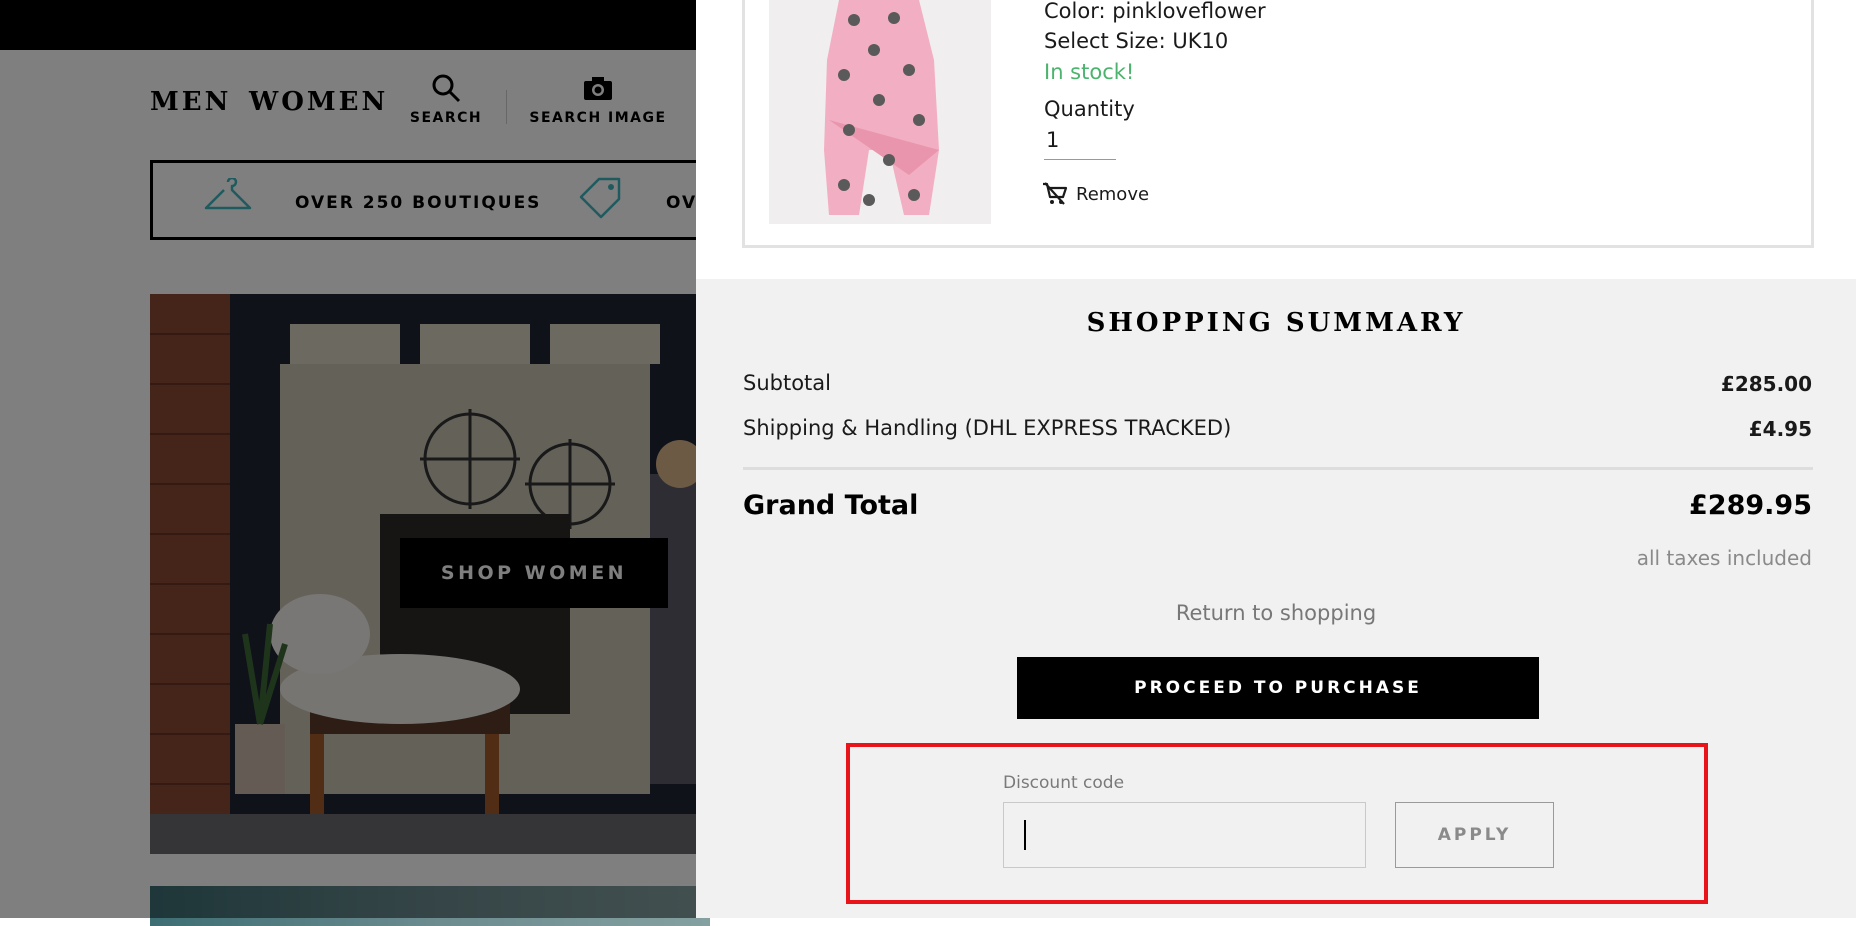 The image size is (1856, 926). What do you see at coordinates (1278, 468) in the screenshot?
I see `summary-divider` at bounding box center [1278, 468].